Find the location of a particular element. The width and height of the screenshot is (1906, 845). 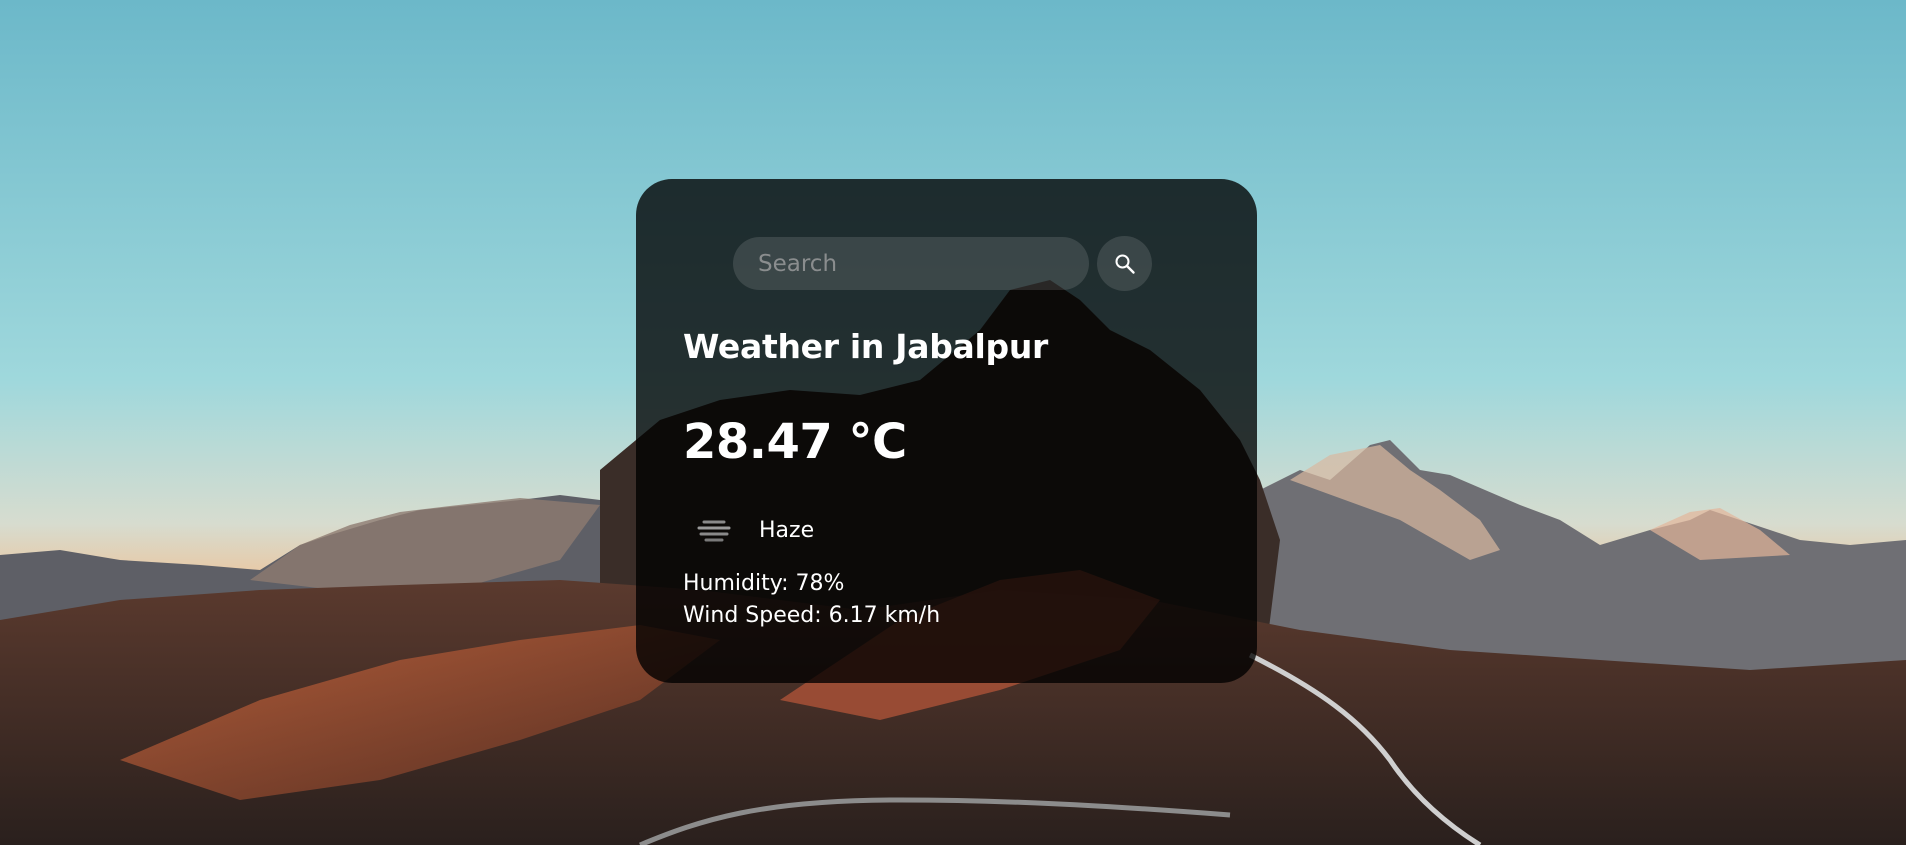

search-bar is located at coordinates (942, 263).